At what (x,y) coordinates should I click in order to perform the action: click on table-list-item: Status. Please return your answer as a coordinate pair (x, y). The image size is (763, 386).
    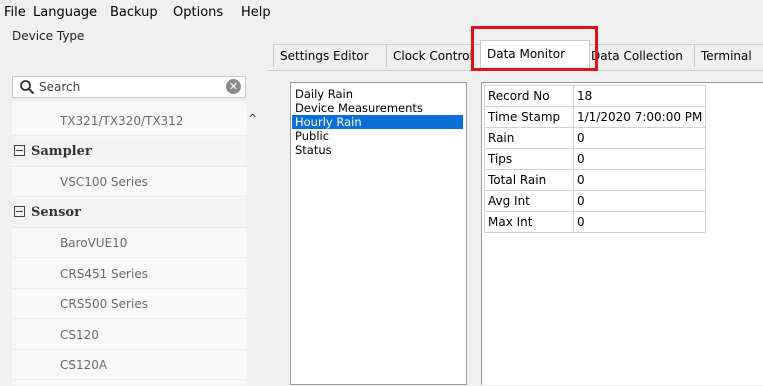
    Looking at the image, I should click on (313, 150).